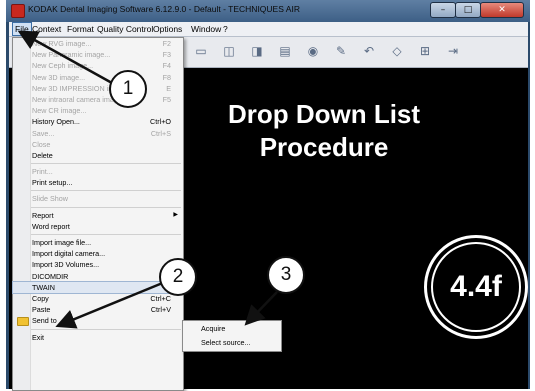  Describe the element at coordinates (178, 277) in the screenshot. I see `callout-2: 2` at that location.